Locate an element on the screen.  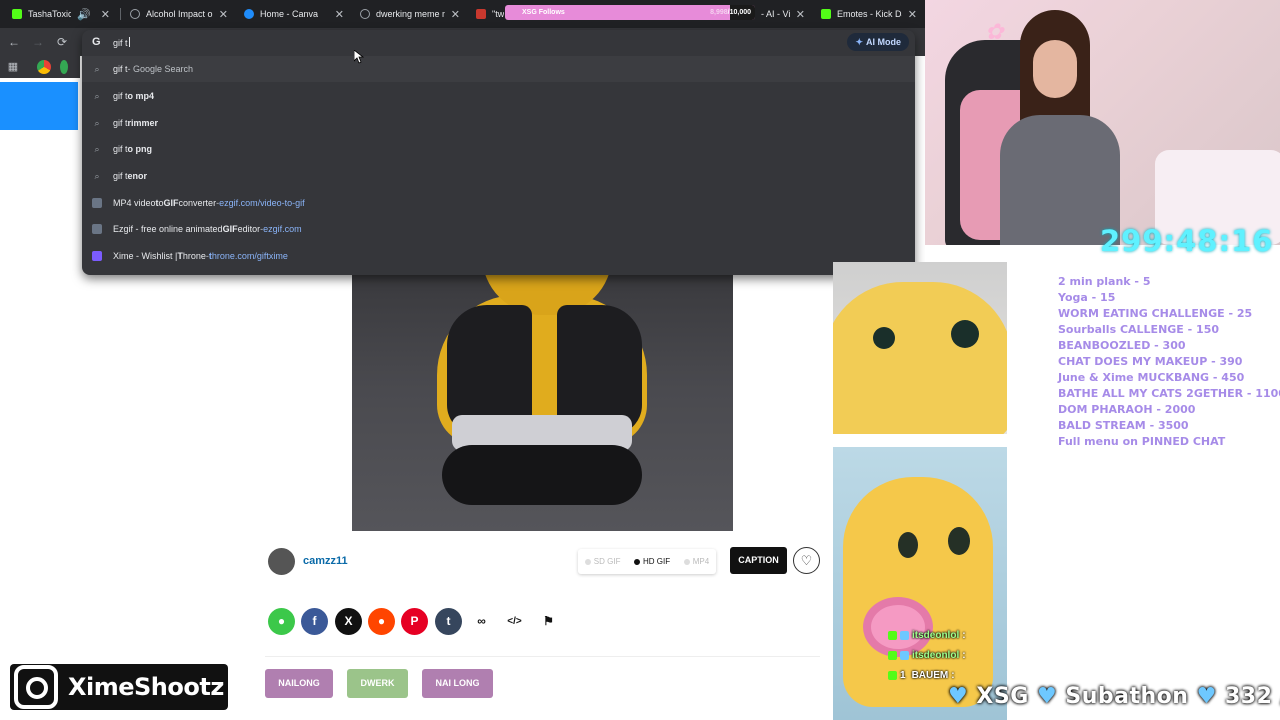
embed-icon: </> is located at coordinates (514, 621).